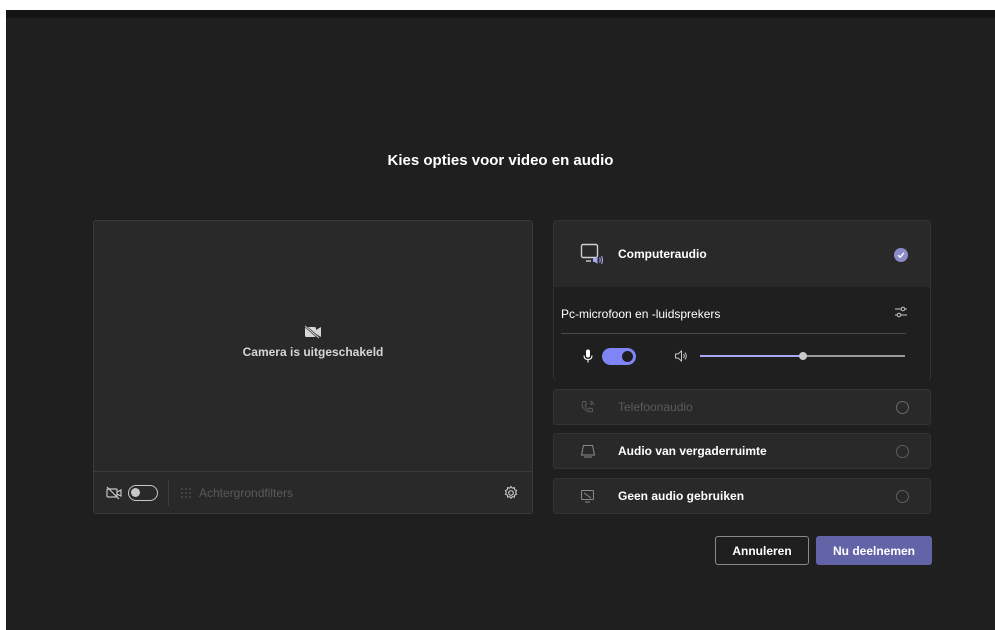 This screenshot has width=995, height=630. What do you see at coordinates (902, 496) in the screenshot?
I see `no-audio-radio` at bounding box center [902, 496].